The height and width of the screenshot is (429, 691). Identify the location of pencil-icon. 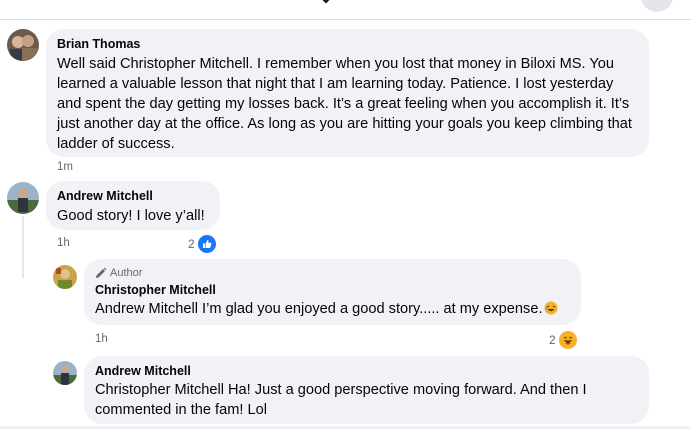
(101, 272).